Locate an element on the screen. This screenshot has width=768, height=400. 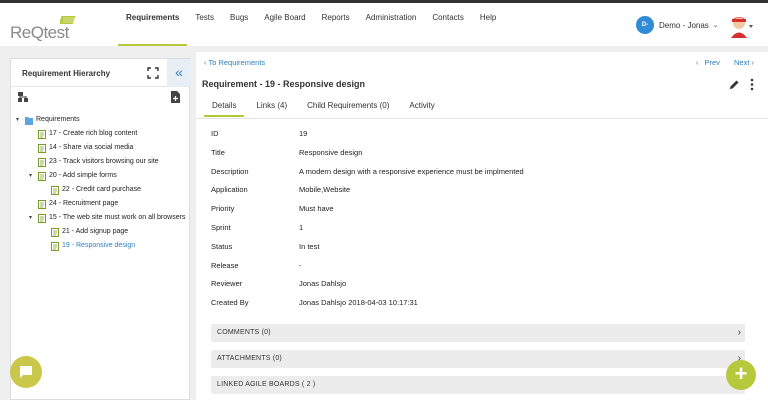
nav-requirements: Requirements is located at coordinates (153, 24).